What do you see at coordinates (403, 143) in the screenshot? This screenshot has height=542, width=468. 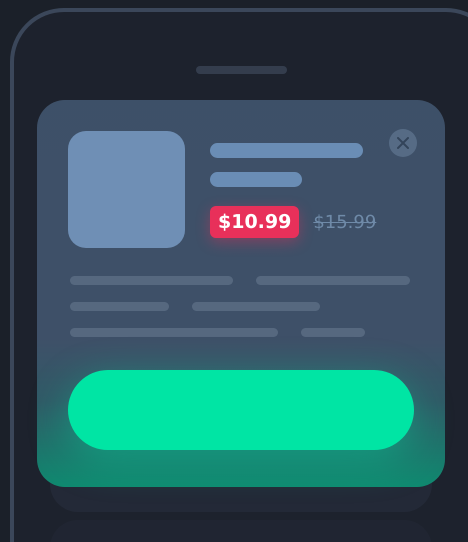 I see `close-icon` at bounding box center [403, 143].